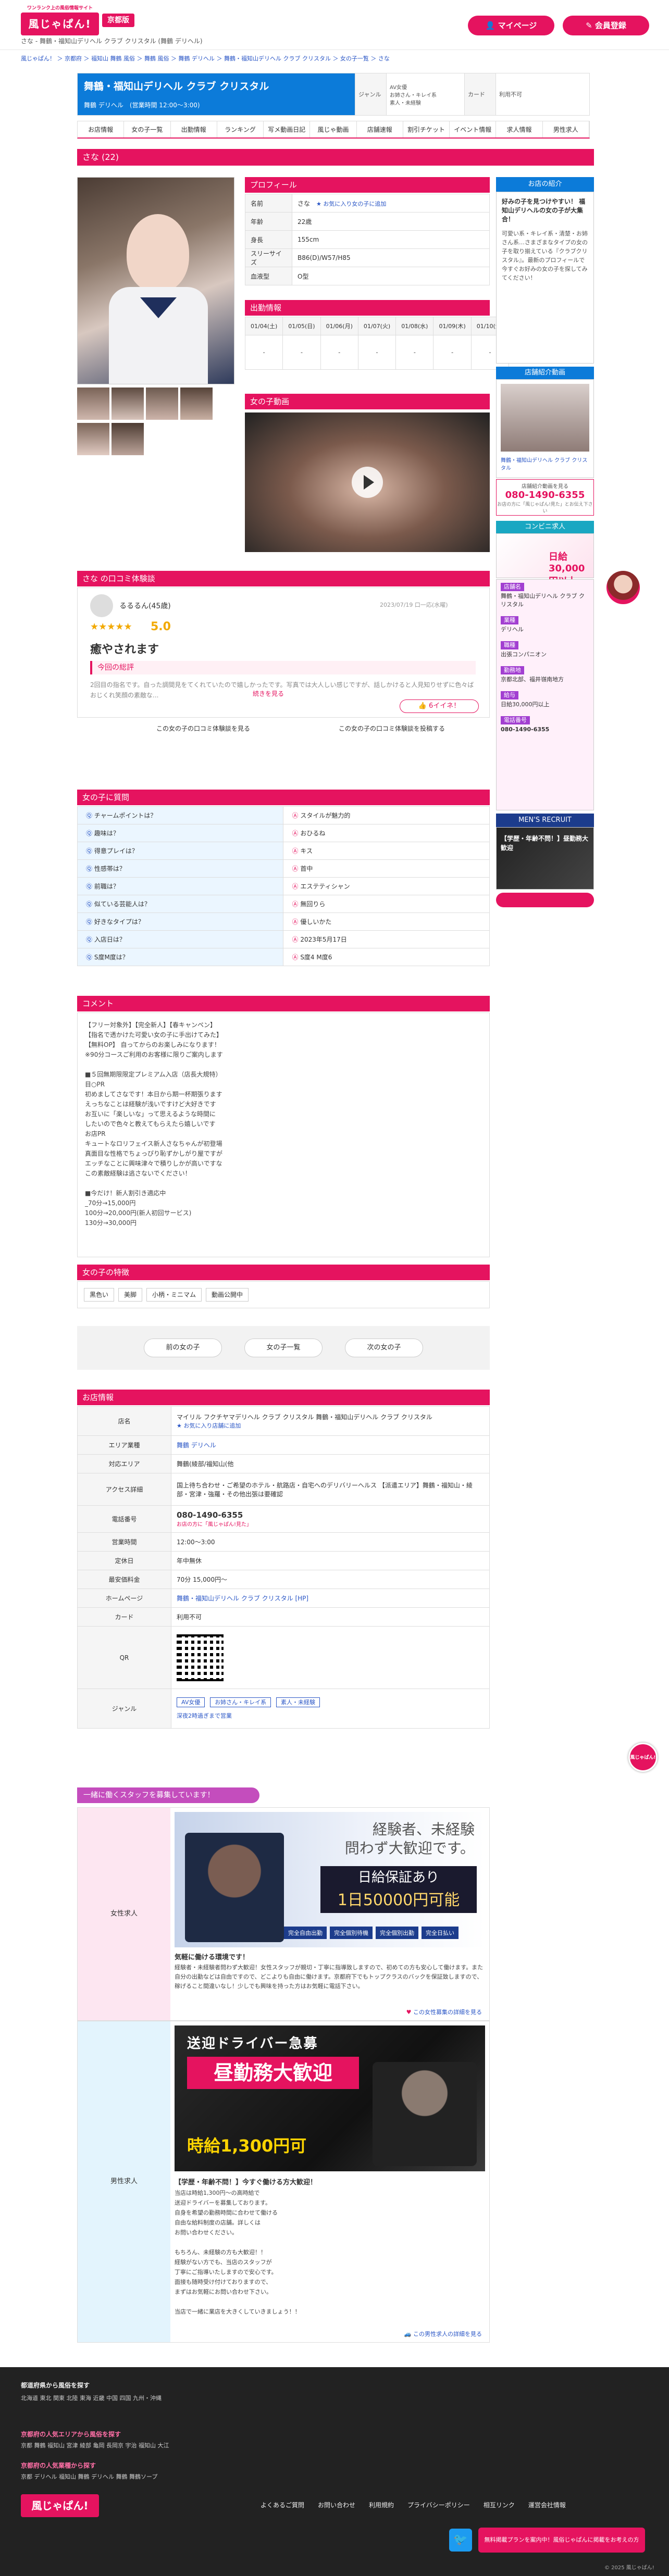  I want to click on profile-key: スリーサイズ, so click(268, 257).